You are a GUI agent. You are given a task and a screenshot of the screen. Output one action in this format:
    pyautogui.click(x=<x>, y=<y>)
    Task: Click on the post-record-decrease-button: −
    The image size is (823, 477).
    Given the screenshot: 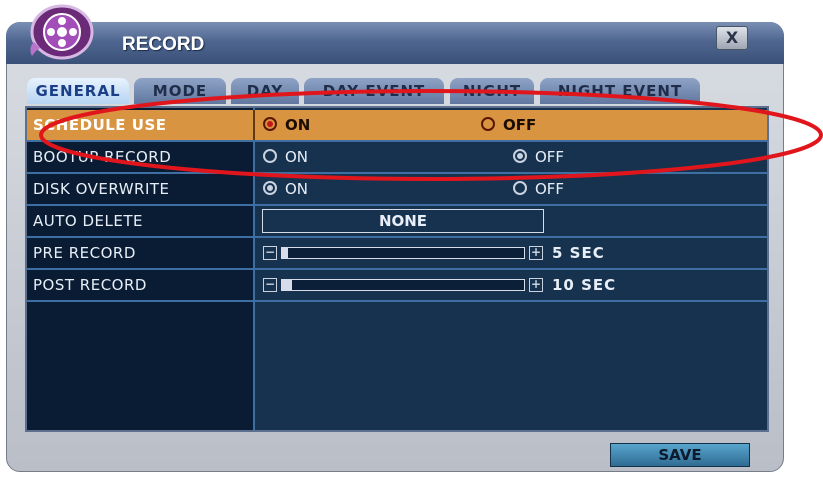 What is the action you would take?
    pyautogui.click(x=270, y=285)
    